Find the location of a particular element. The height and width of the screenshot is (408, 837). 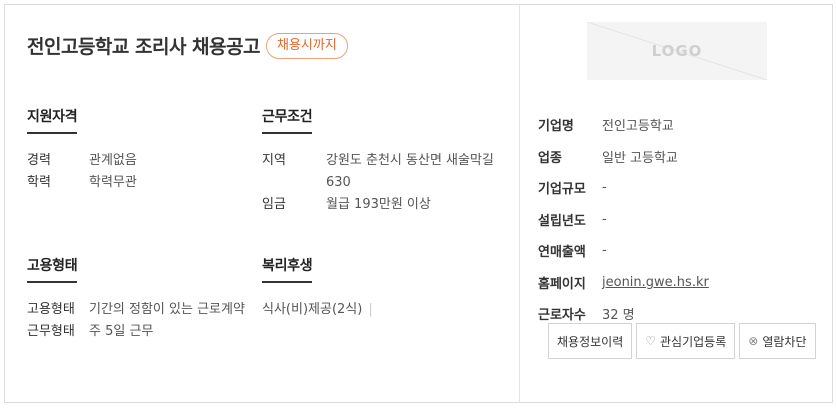

row-value: 일반 고등학교 is located at coordinates (640, 158).